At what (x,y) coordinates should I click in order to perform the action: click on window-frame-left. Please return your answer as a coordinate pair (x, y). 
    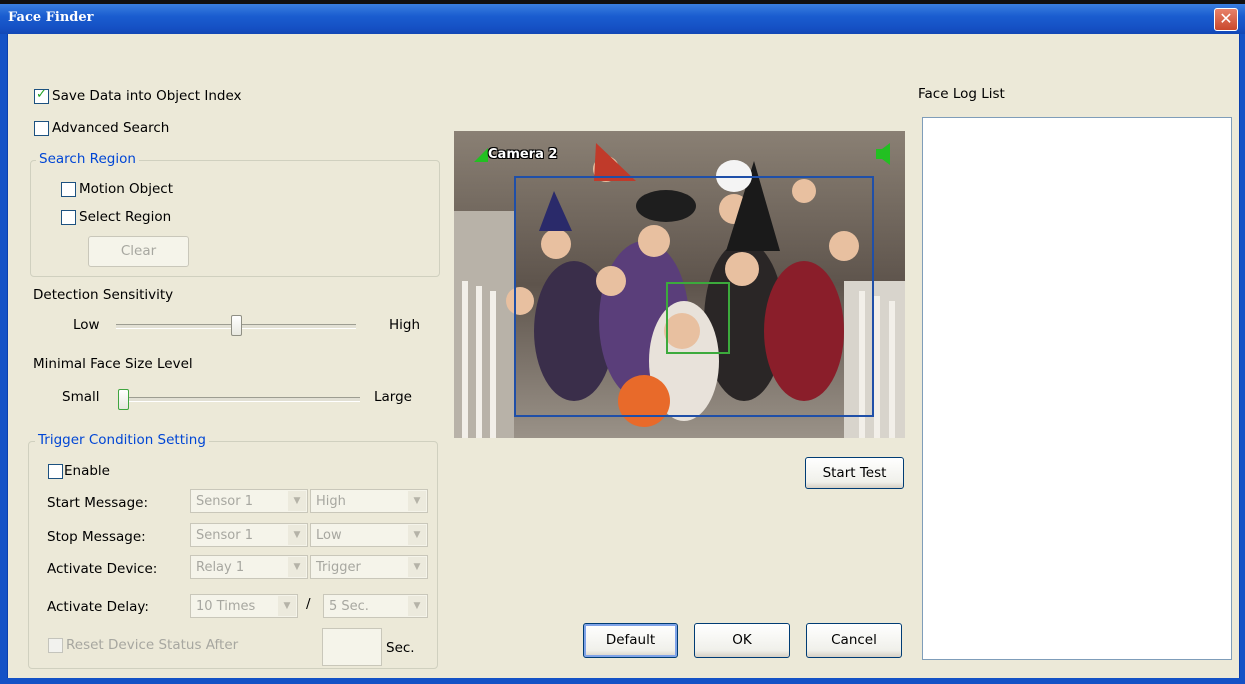
    Looking at the image, I should click on (3, 359).